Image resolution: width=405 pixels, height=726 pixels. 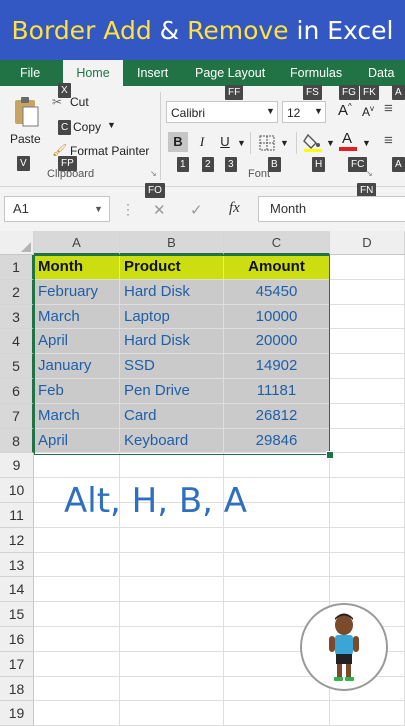 I want to click on tab-insert: Insert, so click(x=152, y=73).